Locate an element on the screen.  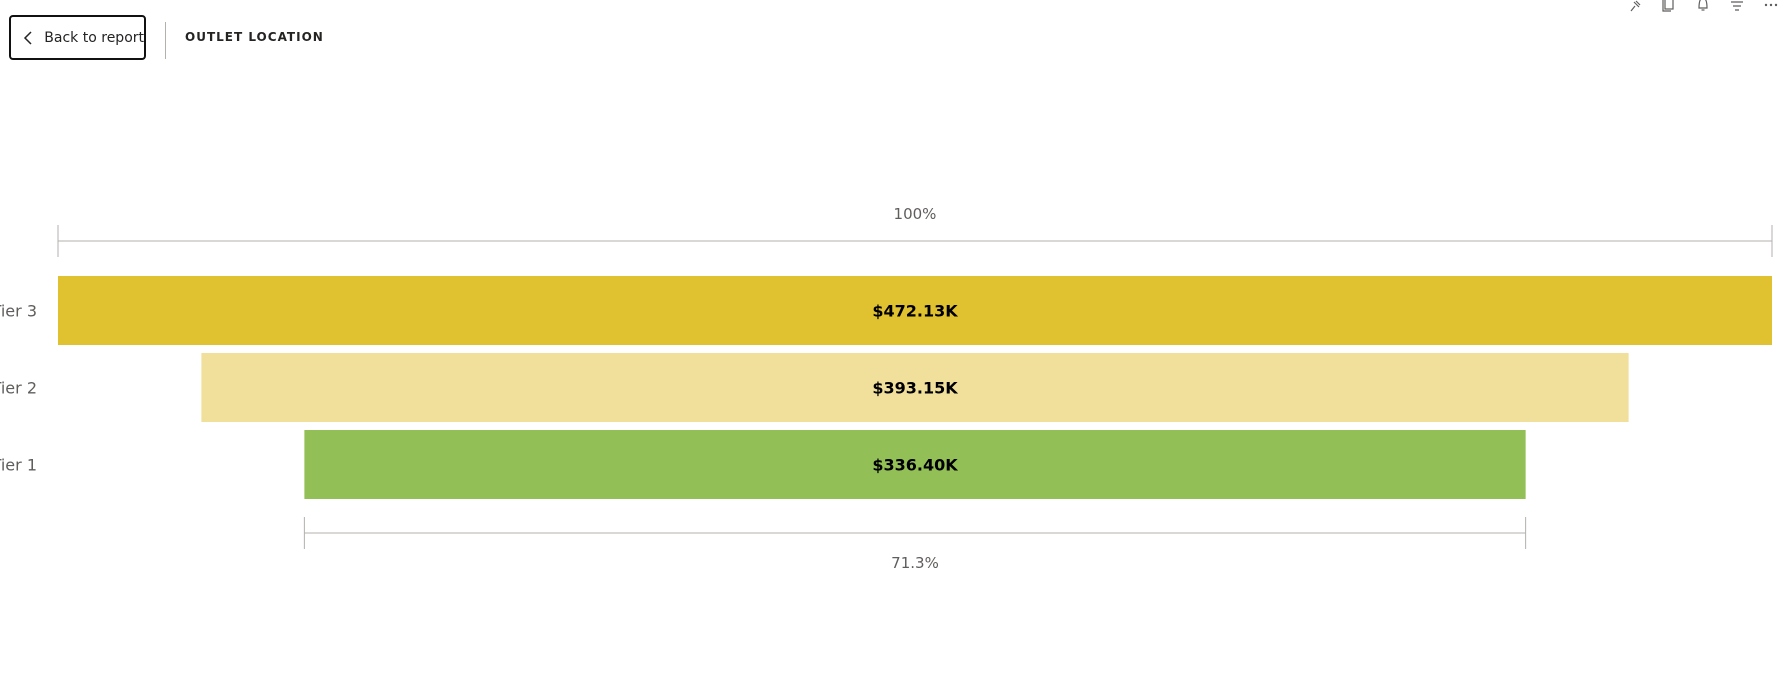
data-label: $336.40K is located at coordinates (915, 465).